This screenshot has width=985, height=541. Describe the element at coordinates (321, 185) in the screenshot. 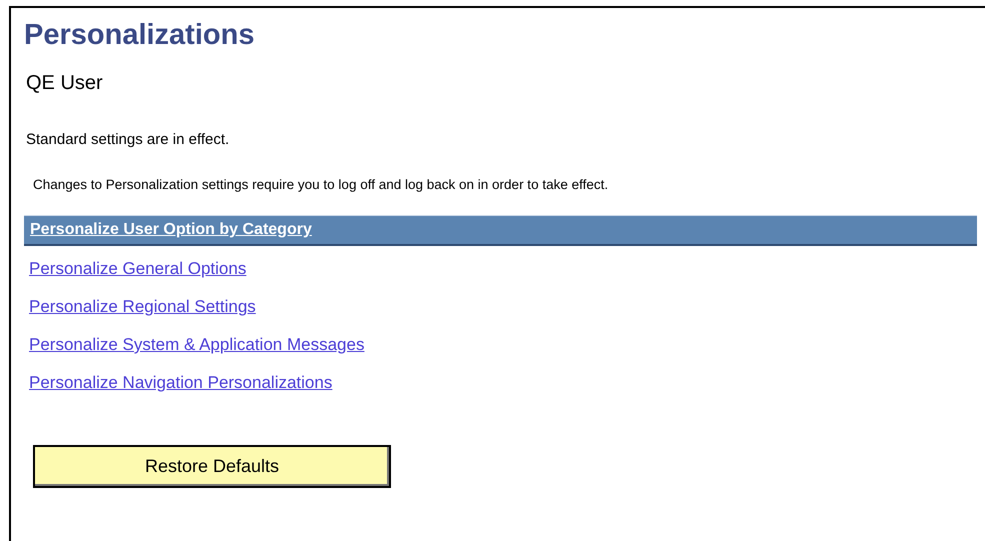

I see `info-note: Changes to Personalization settings require you to log off and log back on in order to take effect.` at that location.